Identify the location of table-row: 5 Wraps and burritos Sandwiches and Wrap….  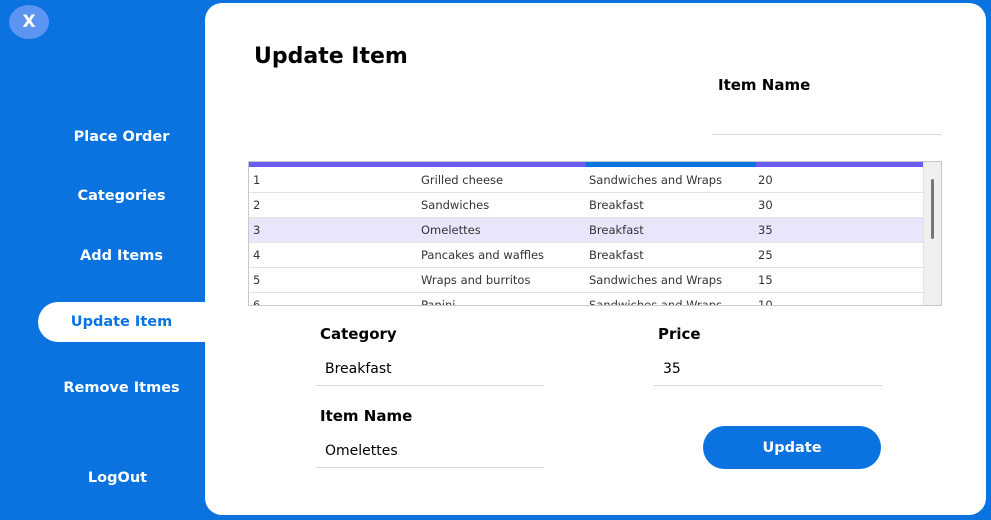
(586, 280).